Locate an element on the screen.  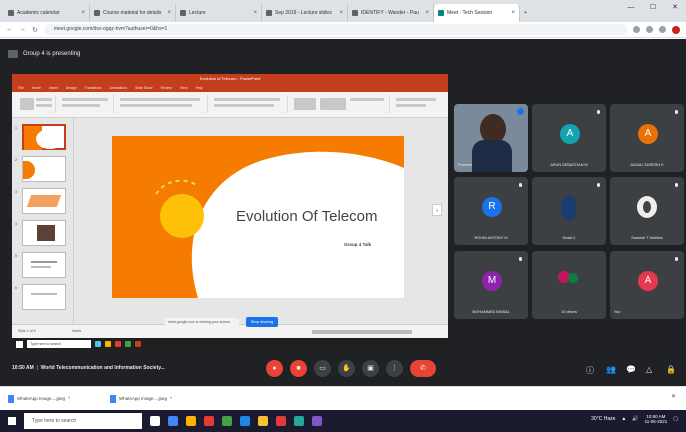
participant-tile: A You is located at coordinates (647, 285).